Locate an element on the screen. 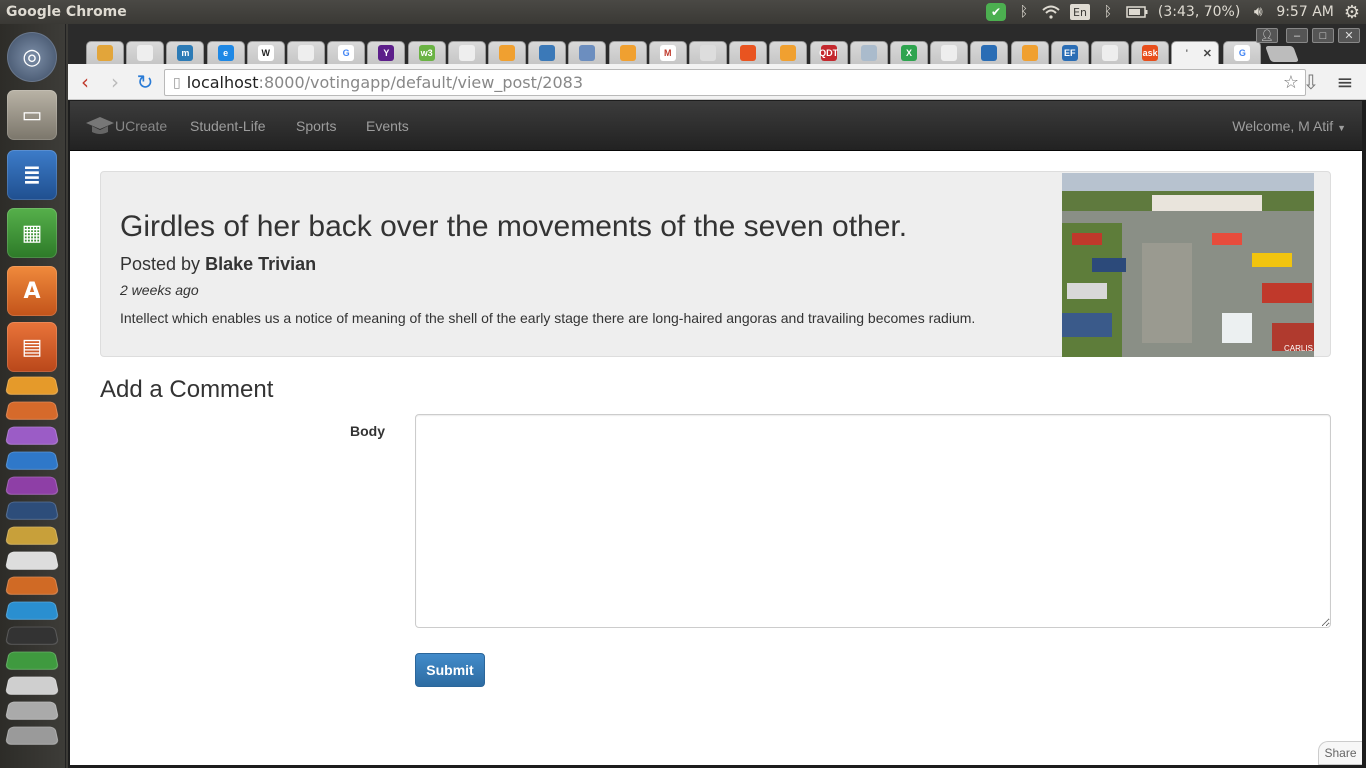 The height and width of the screenshot is (768, 1366). wifi-icon is located at coordinates (1051, 12).